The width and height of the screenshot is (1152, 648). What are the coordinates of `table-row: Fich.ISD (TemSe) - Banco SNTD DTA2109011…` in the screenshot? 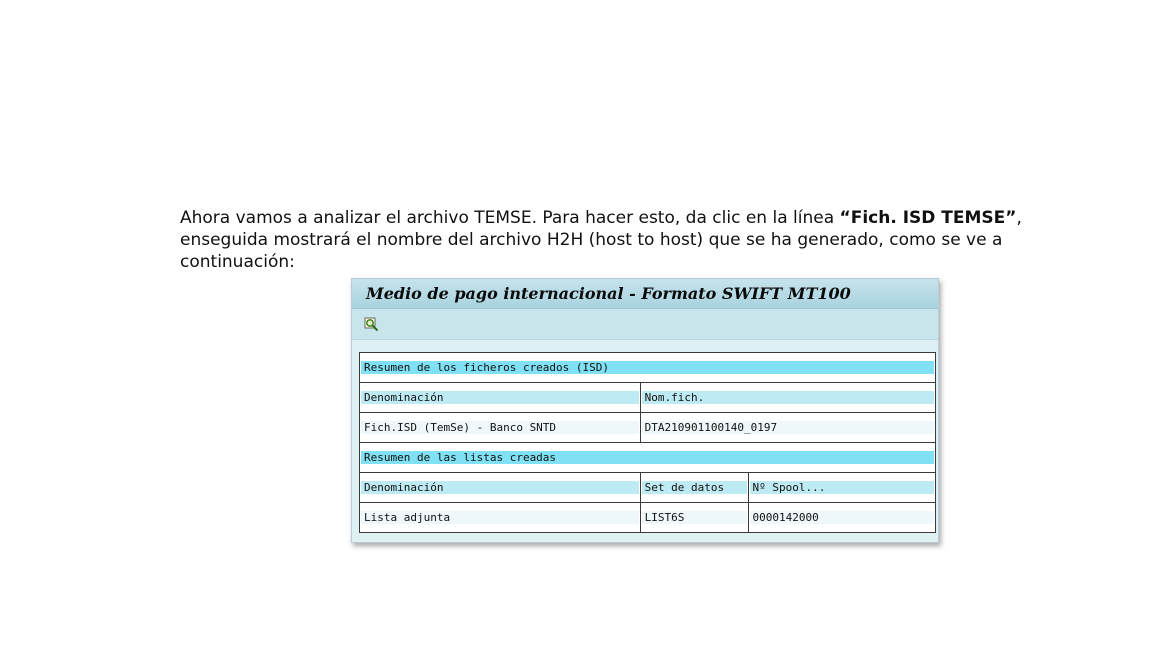 It's located at (648, 427).